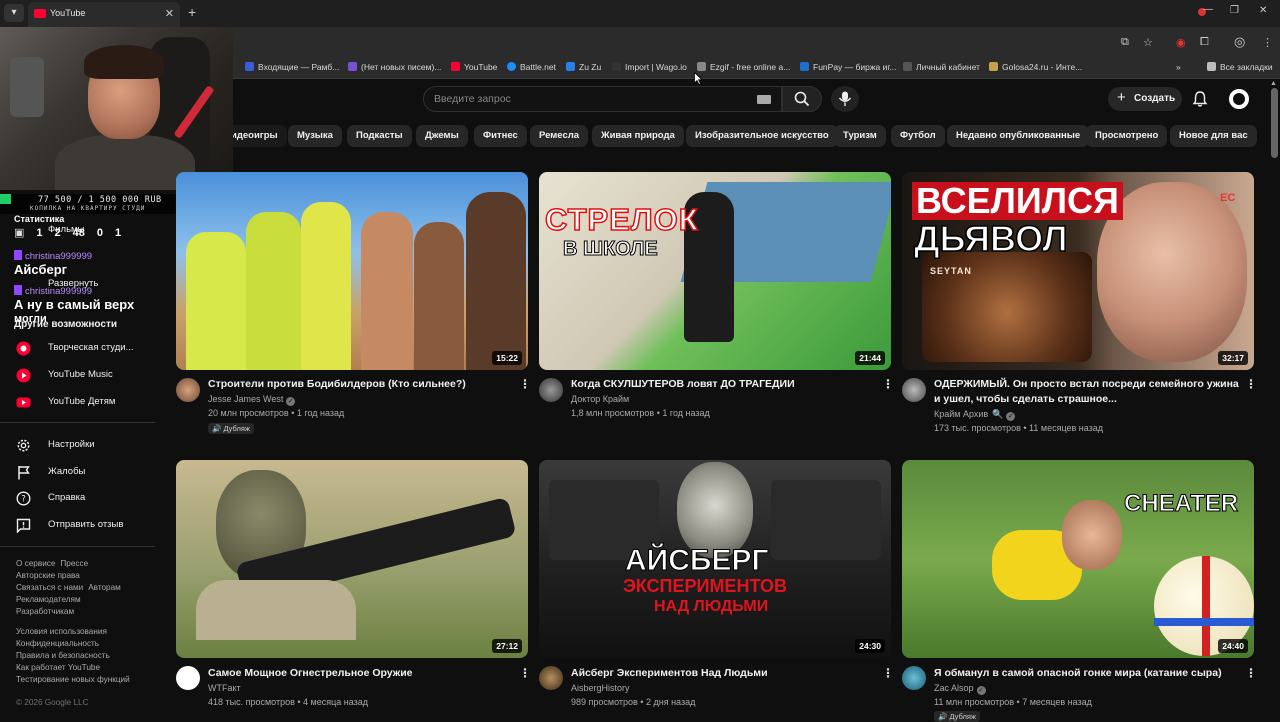 The height and width of the screenshot is (722, 1280). Describe the element at coordinates (1274, 123) in the screenshot. I see `page-scrollbar` at that location.